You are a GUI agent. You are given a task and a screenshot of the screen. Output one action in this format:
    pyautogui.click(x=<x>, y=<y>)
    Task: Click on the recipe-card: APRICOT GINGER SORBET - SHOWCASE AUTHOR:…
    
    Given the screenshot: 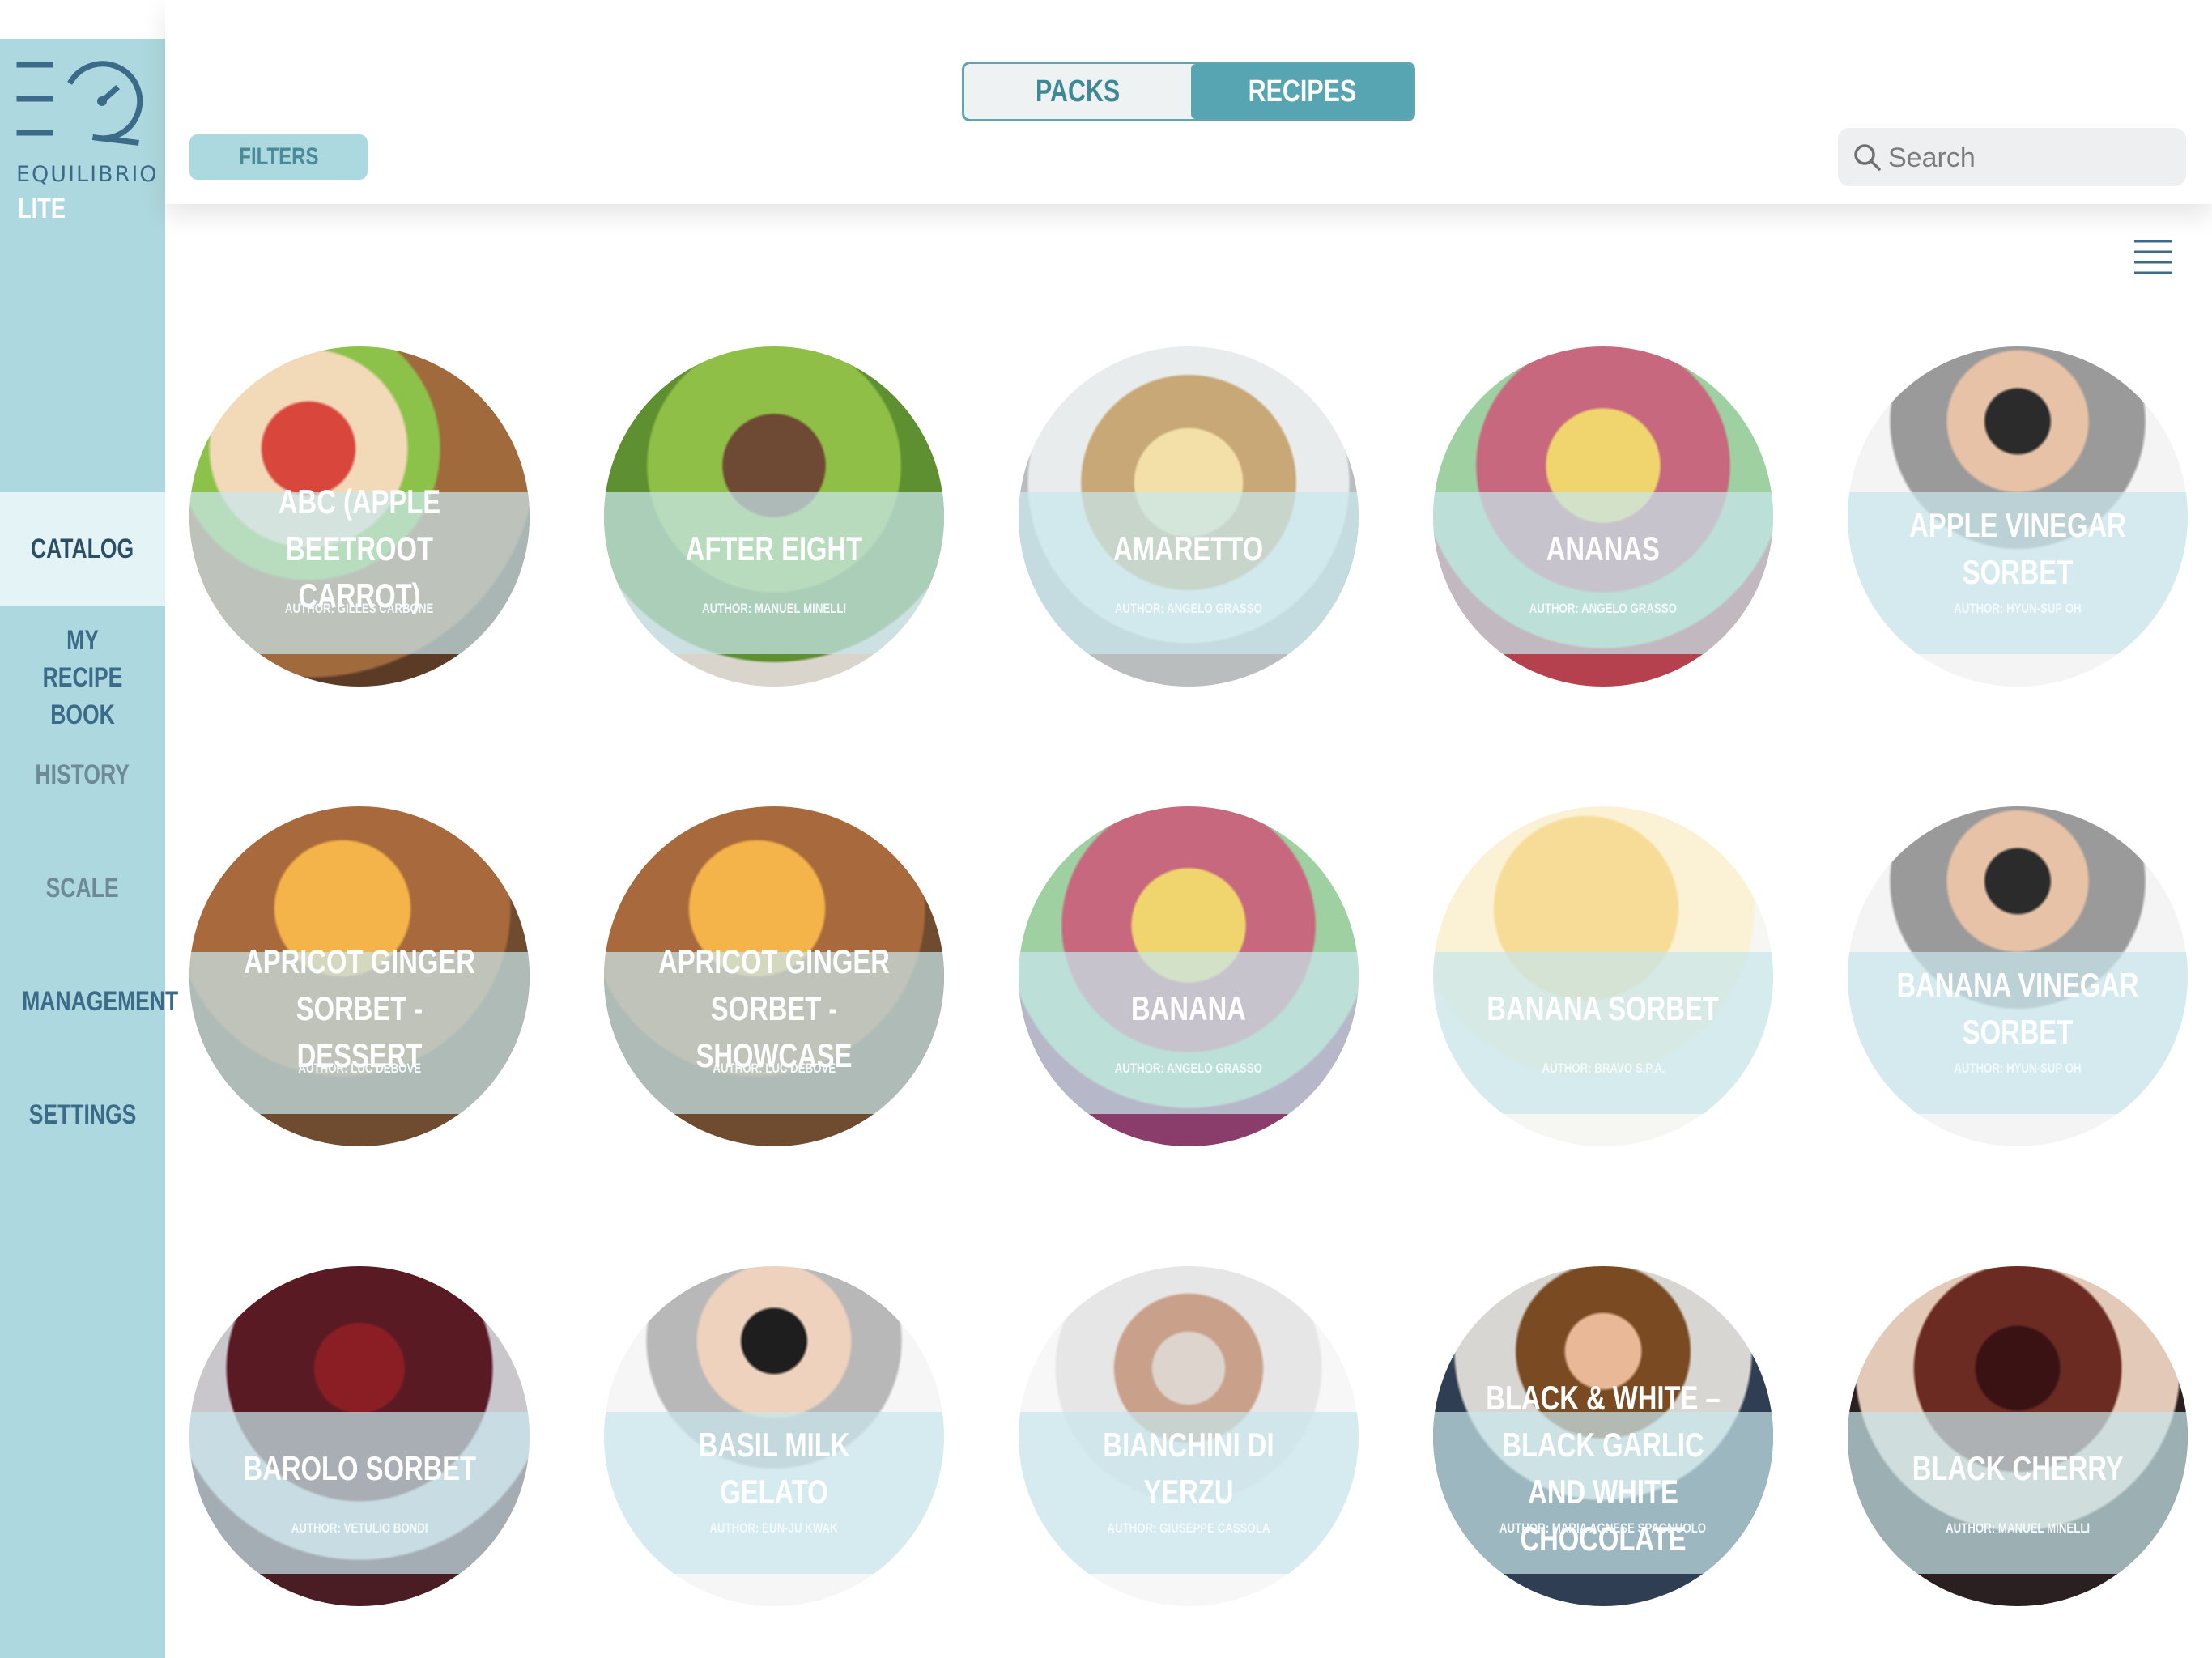 What is the action you would take?
    pyautogui.click(x=774, y=976)
    